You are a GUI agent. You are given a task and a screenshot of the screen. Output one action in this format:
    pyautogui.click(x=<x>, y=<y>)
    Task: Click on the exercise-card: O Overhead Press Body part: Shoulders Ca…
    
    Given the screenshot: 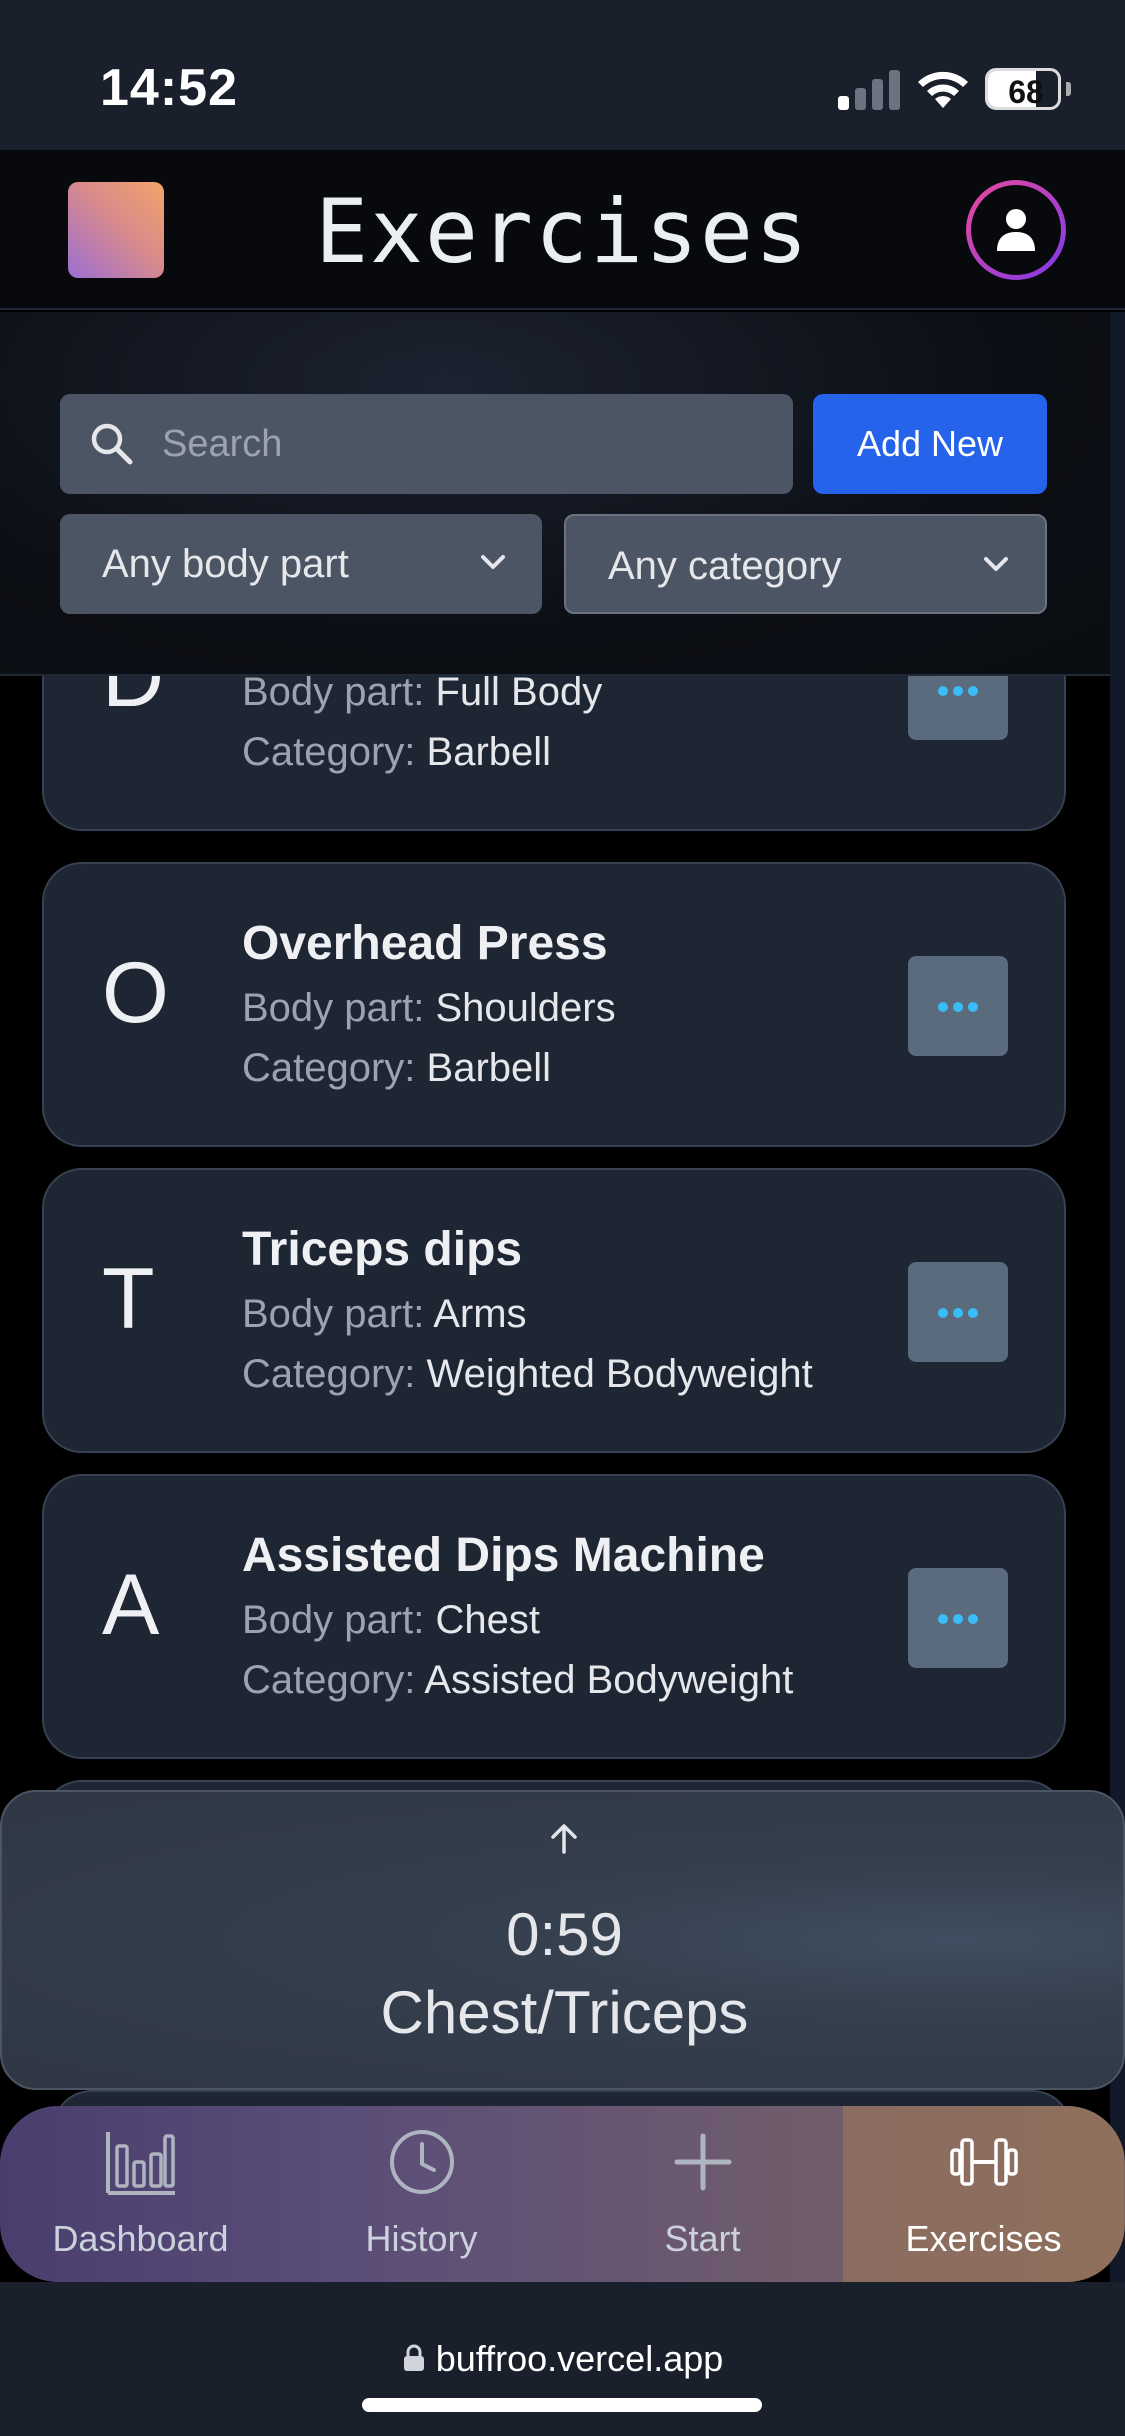 What is the action you would take?
    pyautogui.click(x=554, y=1004)
    